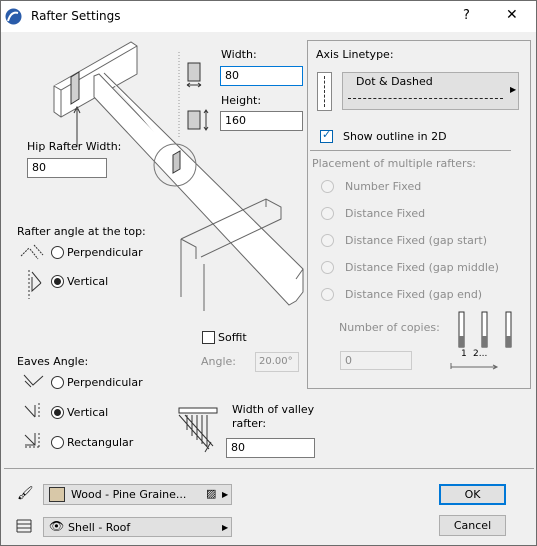 This screenshot has width=537, height=546. Describe the element at coordinates (241, 100) in the screenshot. I see `height-label: Height:` at that location.